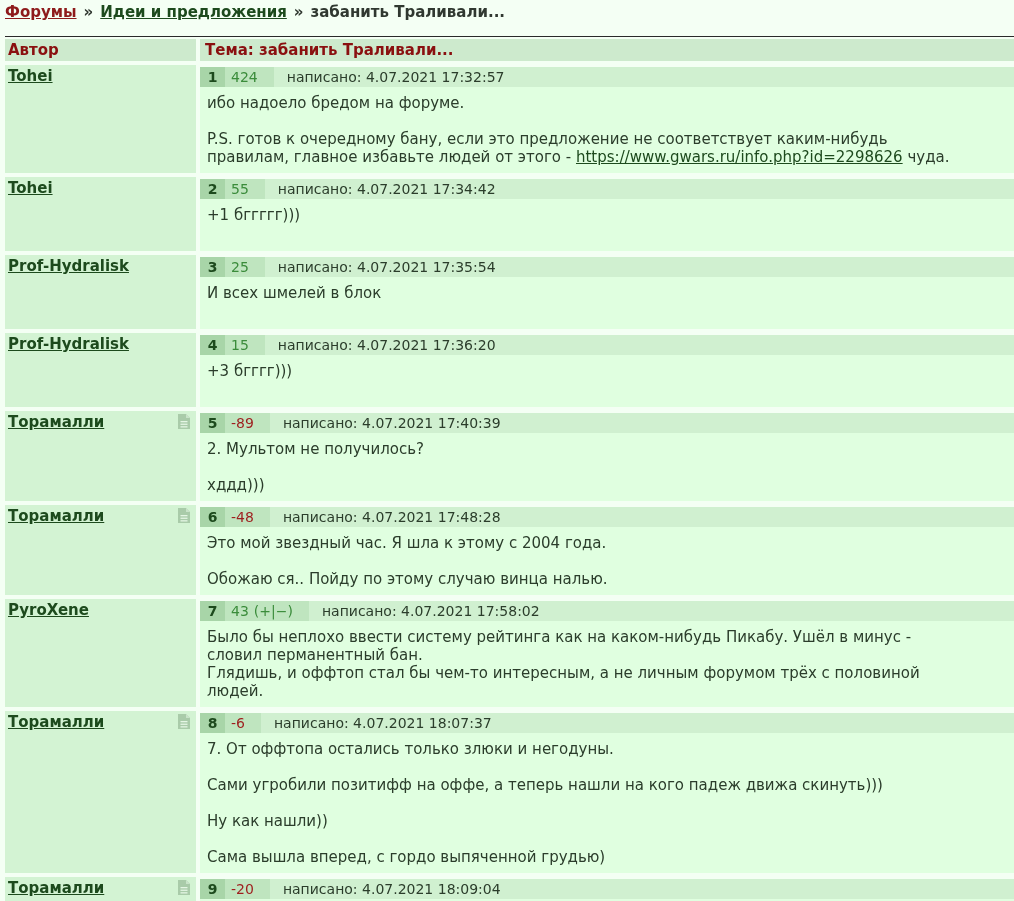 The width and height of the screenshot is (1014, 901). Describe the element at coordinates (316, 449) in the screenshot. I see `post-text: 2. Мультом не получилось?` at that location.